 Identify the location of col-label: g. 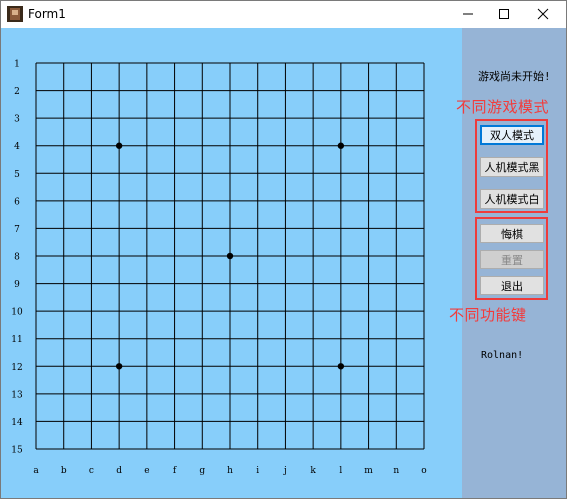
(202, 471).